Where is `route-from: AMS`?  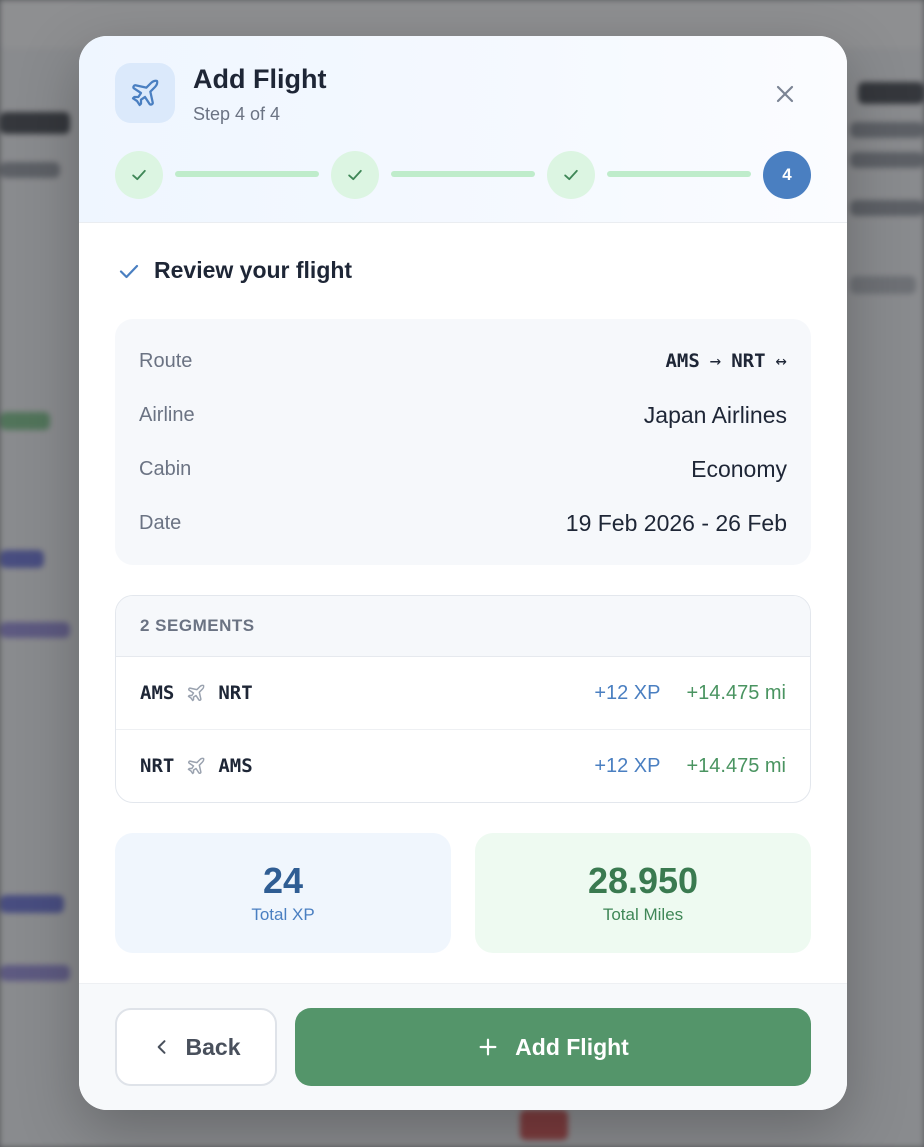 route-from: AMS is located at coordinates (682, 361).